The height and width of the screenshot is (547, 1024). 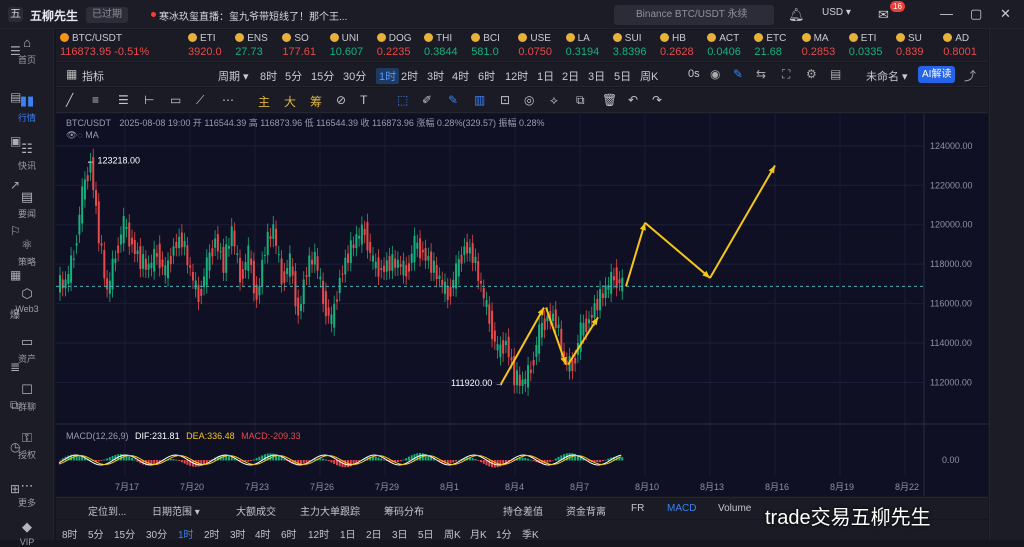 I want to click on tool-chips: 筹, so click(x=316, y=101).